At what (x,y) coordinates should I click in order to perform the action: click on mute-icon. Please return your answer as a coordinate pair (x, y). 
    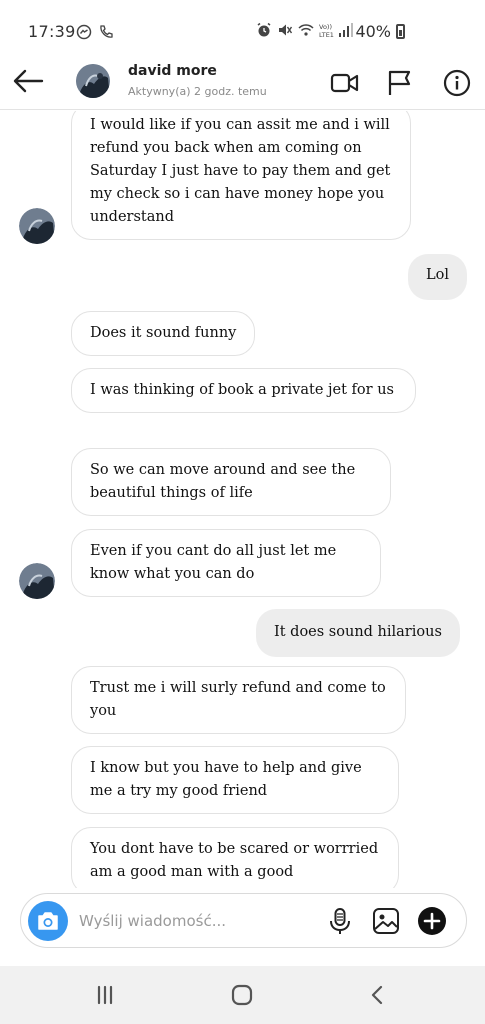
    Looking at the image, I should click on (286, 30).